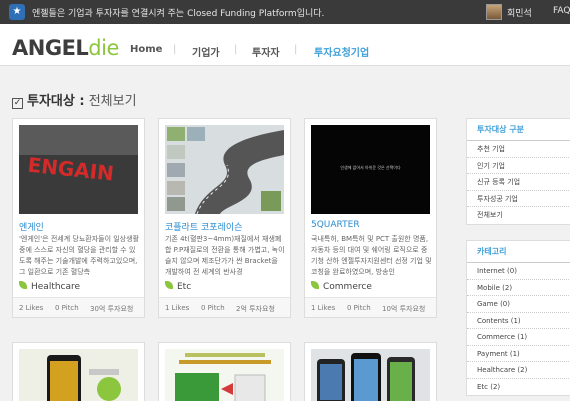  What do you see at coordinates (347, 287) in the screenshot?
I see `card-category-label: Commerce` at bounding box center [347, 287].